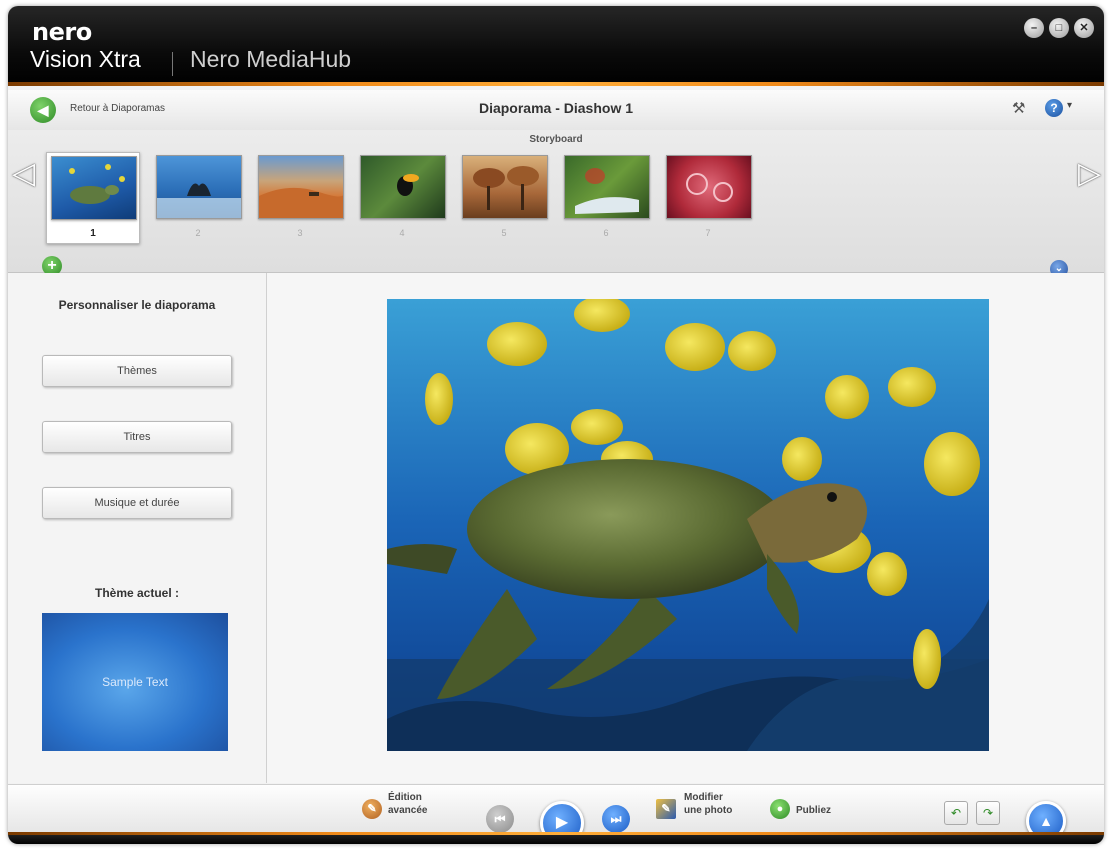  What do you see at coordinates (1018, 108) in the screenshot?
I see `tools-icon: ⚒` at bounding box center [1018, 108].